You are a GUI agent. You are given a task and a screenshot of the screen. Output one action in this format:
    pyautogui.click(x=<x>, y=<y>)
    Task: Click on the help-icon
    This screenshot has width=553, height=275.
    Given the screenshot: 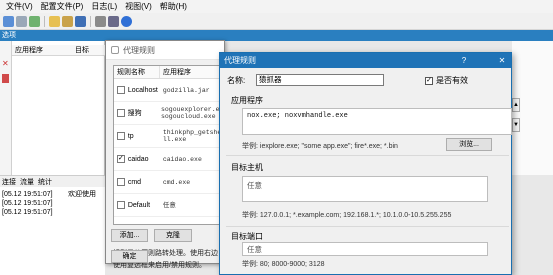 What is the action you would take?
    pyautogui.click(x=126, y=21)
    